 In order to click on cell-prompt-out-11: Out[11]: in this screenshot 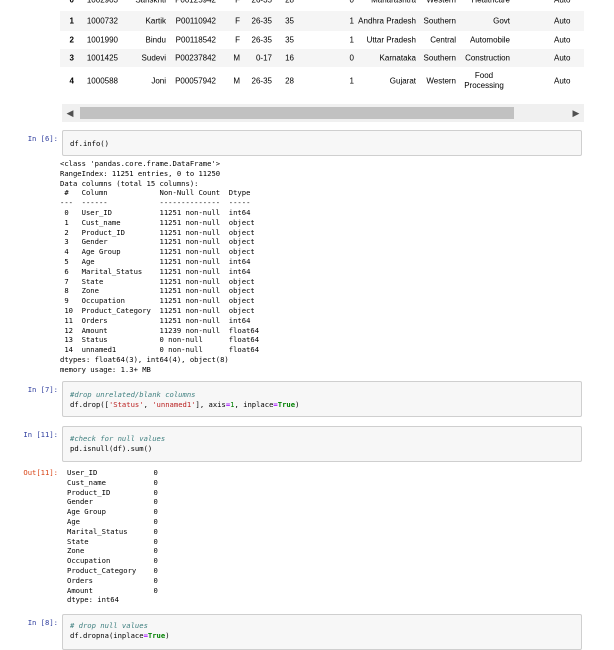, I will do `click(40, 472)`.